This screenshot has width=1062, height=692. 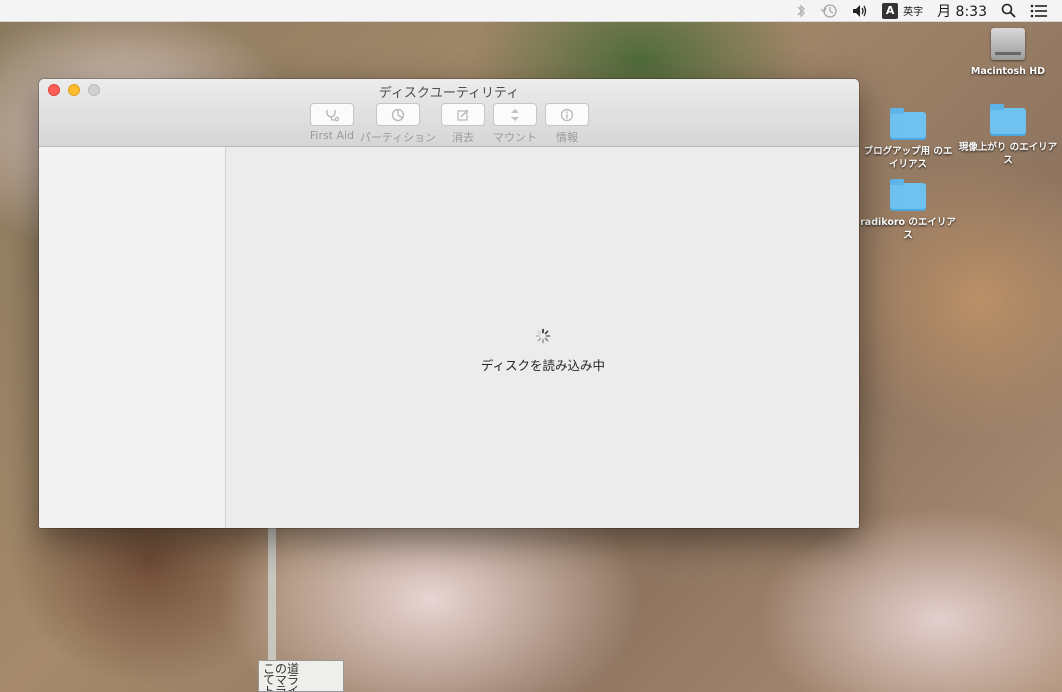 I want to click on first-aid-button: First Aid, so click(x=332, y=122).